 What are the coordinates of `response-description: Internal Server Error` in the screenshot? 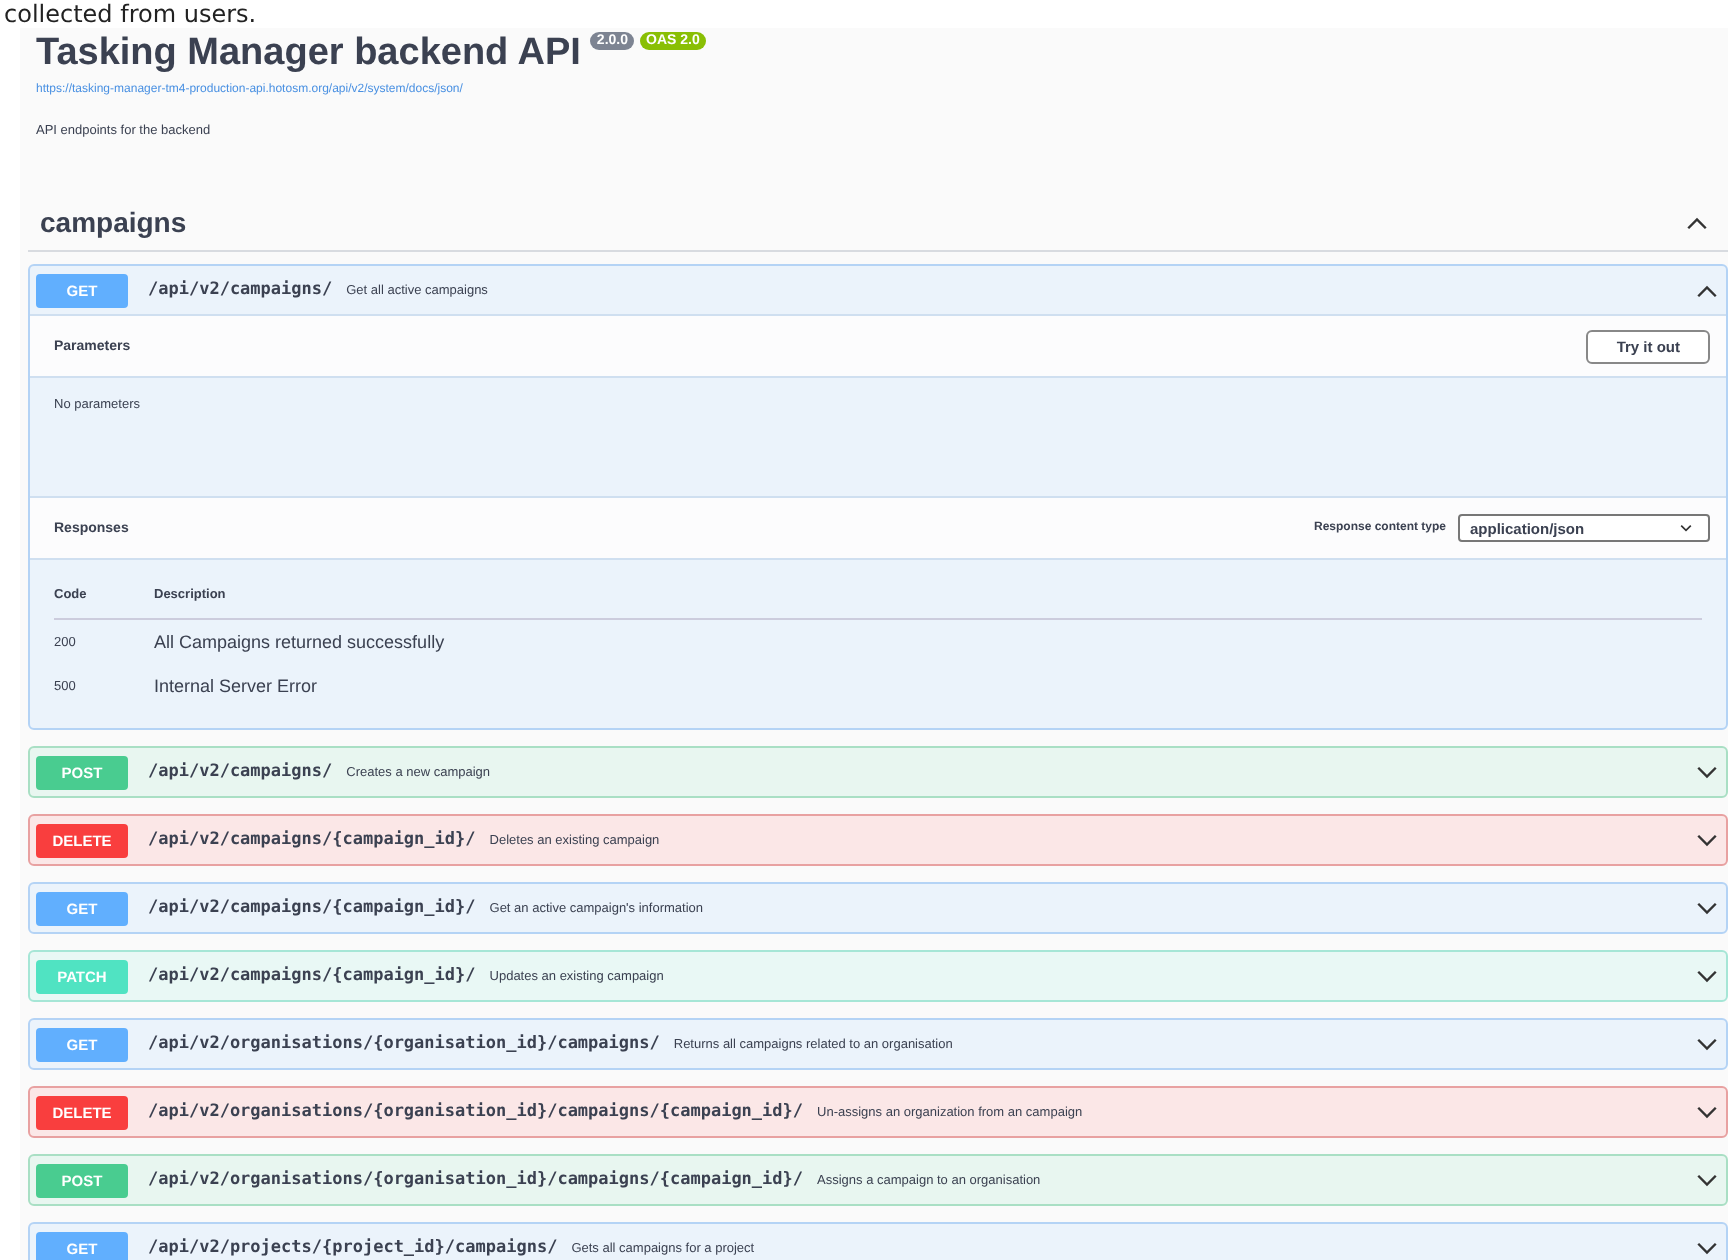 It's located at (236, 686).